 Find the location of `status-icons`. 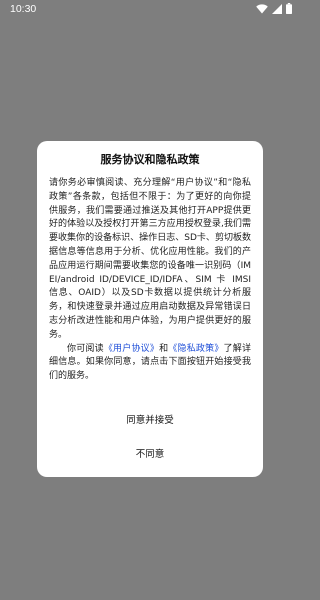

status-icons is located at coordinates (274, 8).